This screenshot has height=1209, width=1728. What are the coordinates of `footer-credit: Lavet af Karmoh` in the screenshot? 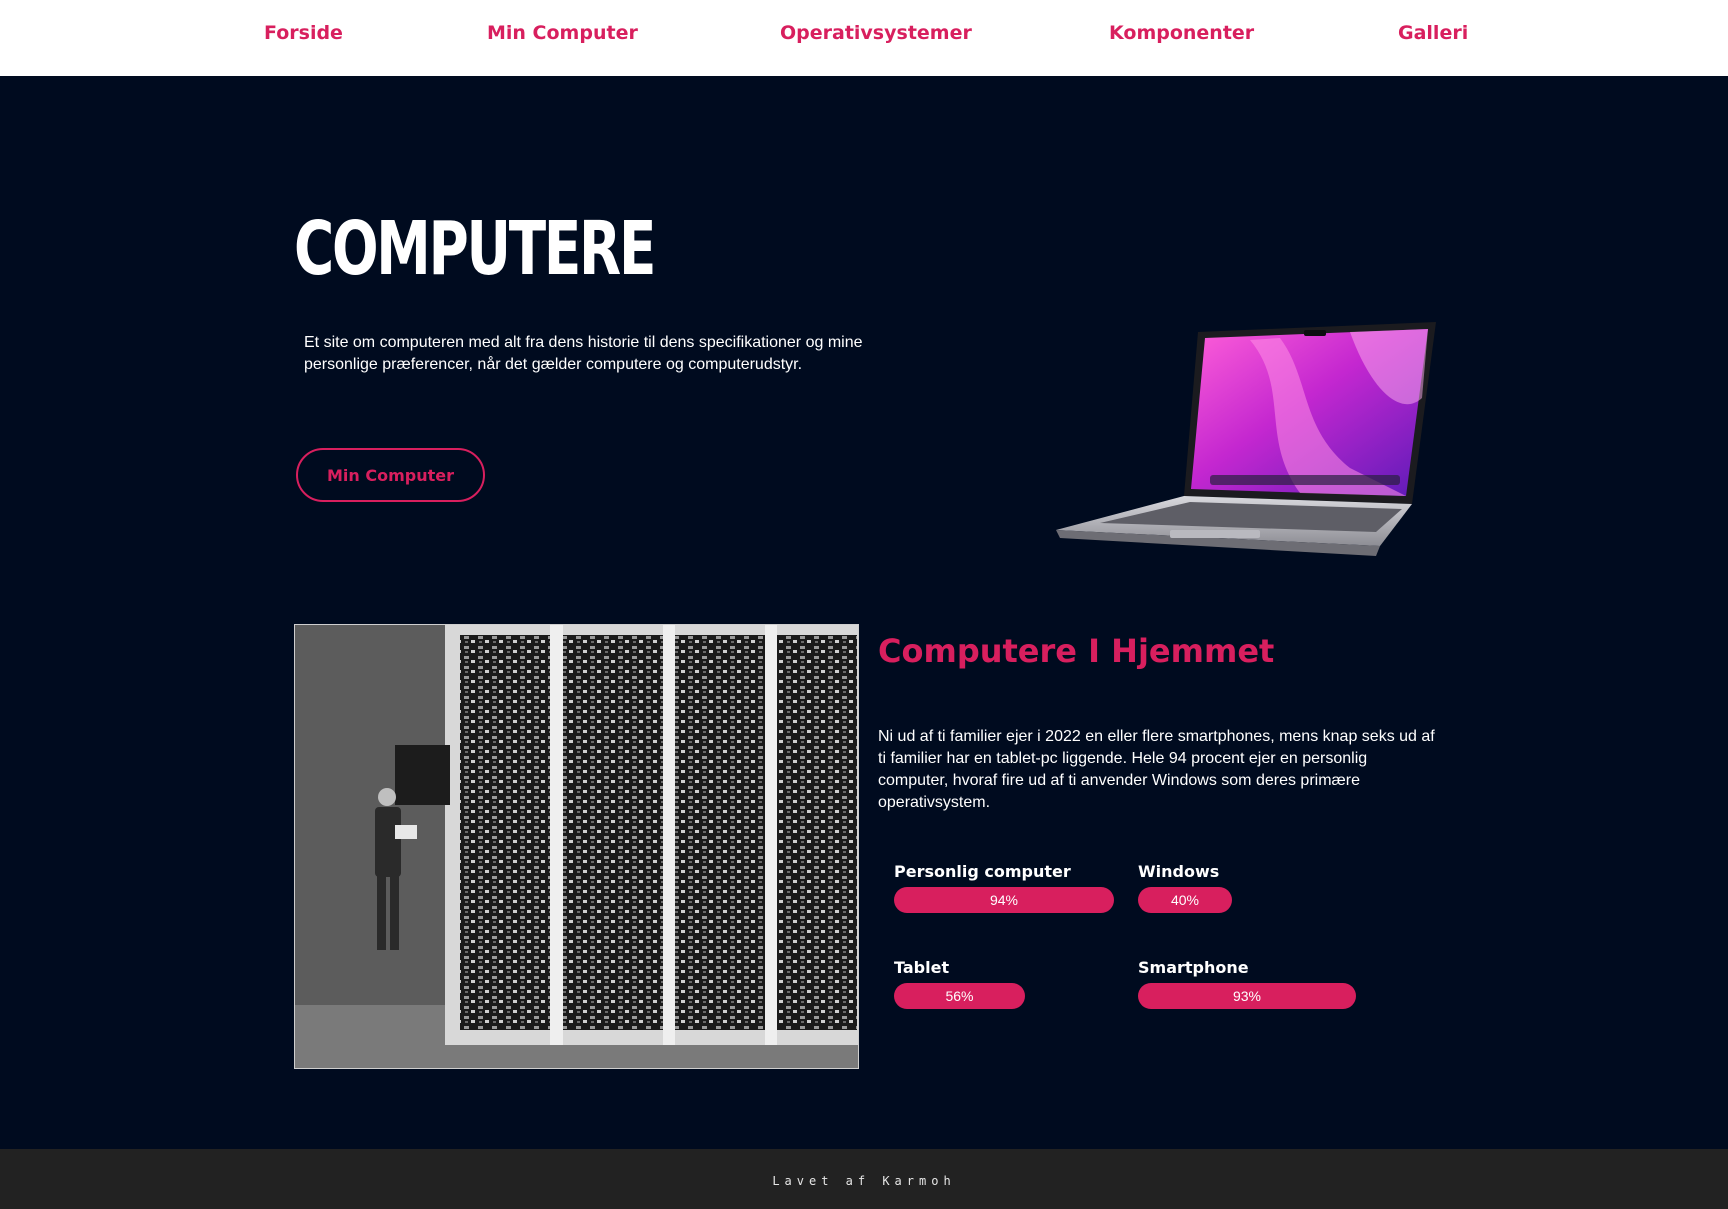 It's located at (864, 1181).